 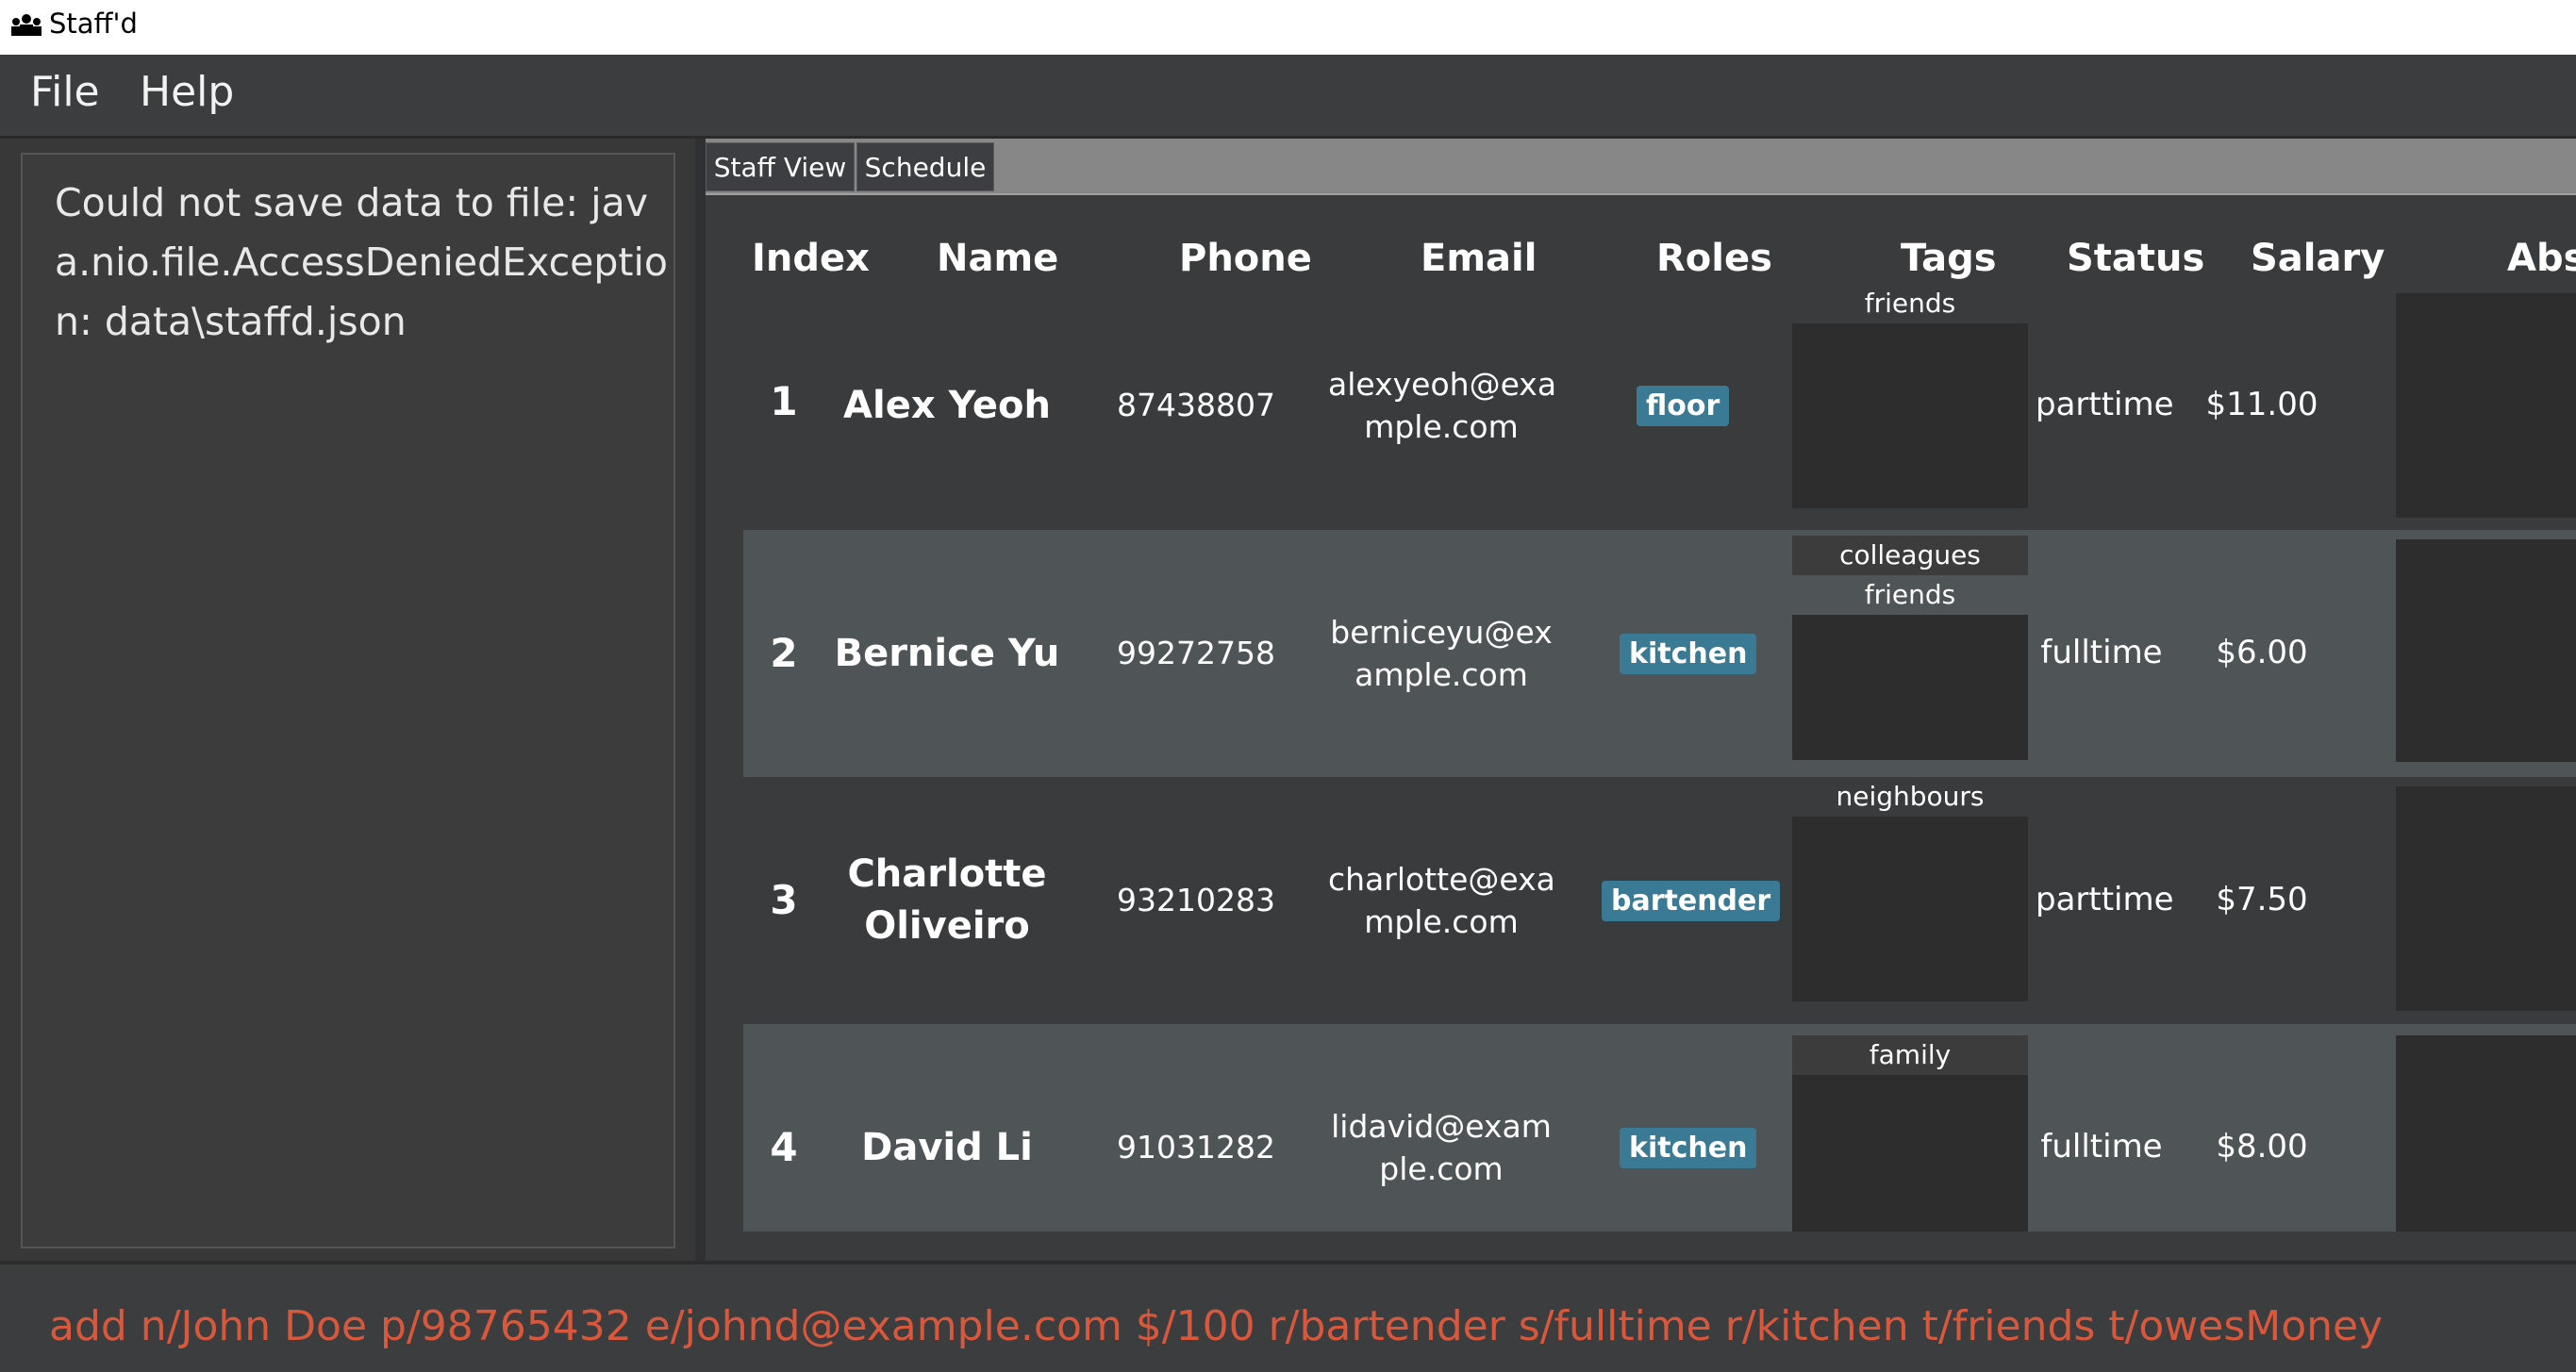 What do you see at coordinates (1949, 258) in the screenshot?
I see `header-tags: Tags` at bounding box center [1949, 258].